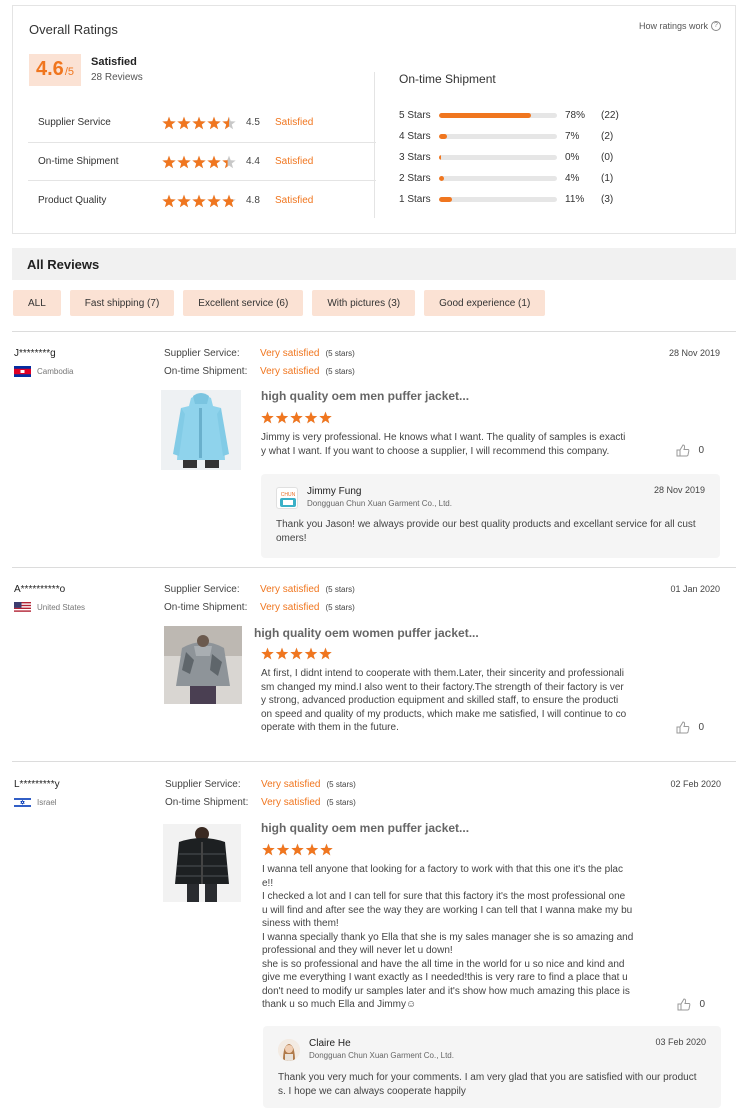  What do you see at coordinates (73, 29) in the screenshot?
I see `overall-ratings-title: Overall Ratings` at bounding box center [73, 29].